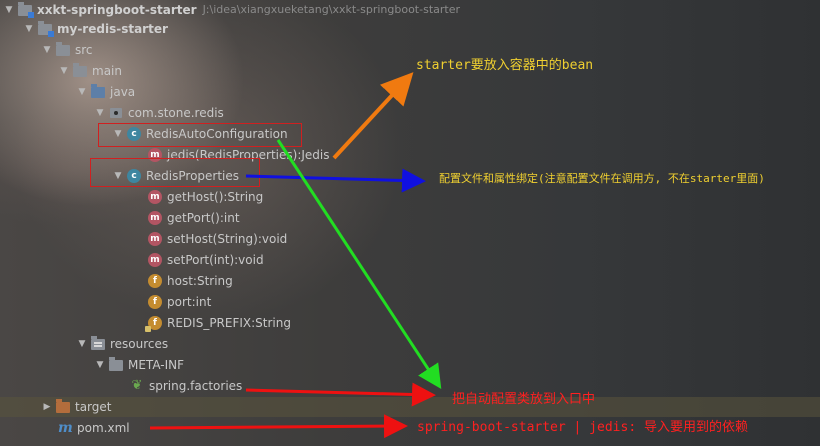 The width and height of the screenshot is (820, 446). What do you see at coordinates (602, 178) in the screenshot?
I see `annotation-properties: 配置文件和属性绑定(注意配置文件在调用方, 不在starter里面)` at bounding box center [602, 178].